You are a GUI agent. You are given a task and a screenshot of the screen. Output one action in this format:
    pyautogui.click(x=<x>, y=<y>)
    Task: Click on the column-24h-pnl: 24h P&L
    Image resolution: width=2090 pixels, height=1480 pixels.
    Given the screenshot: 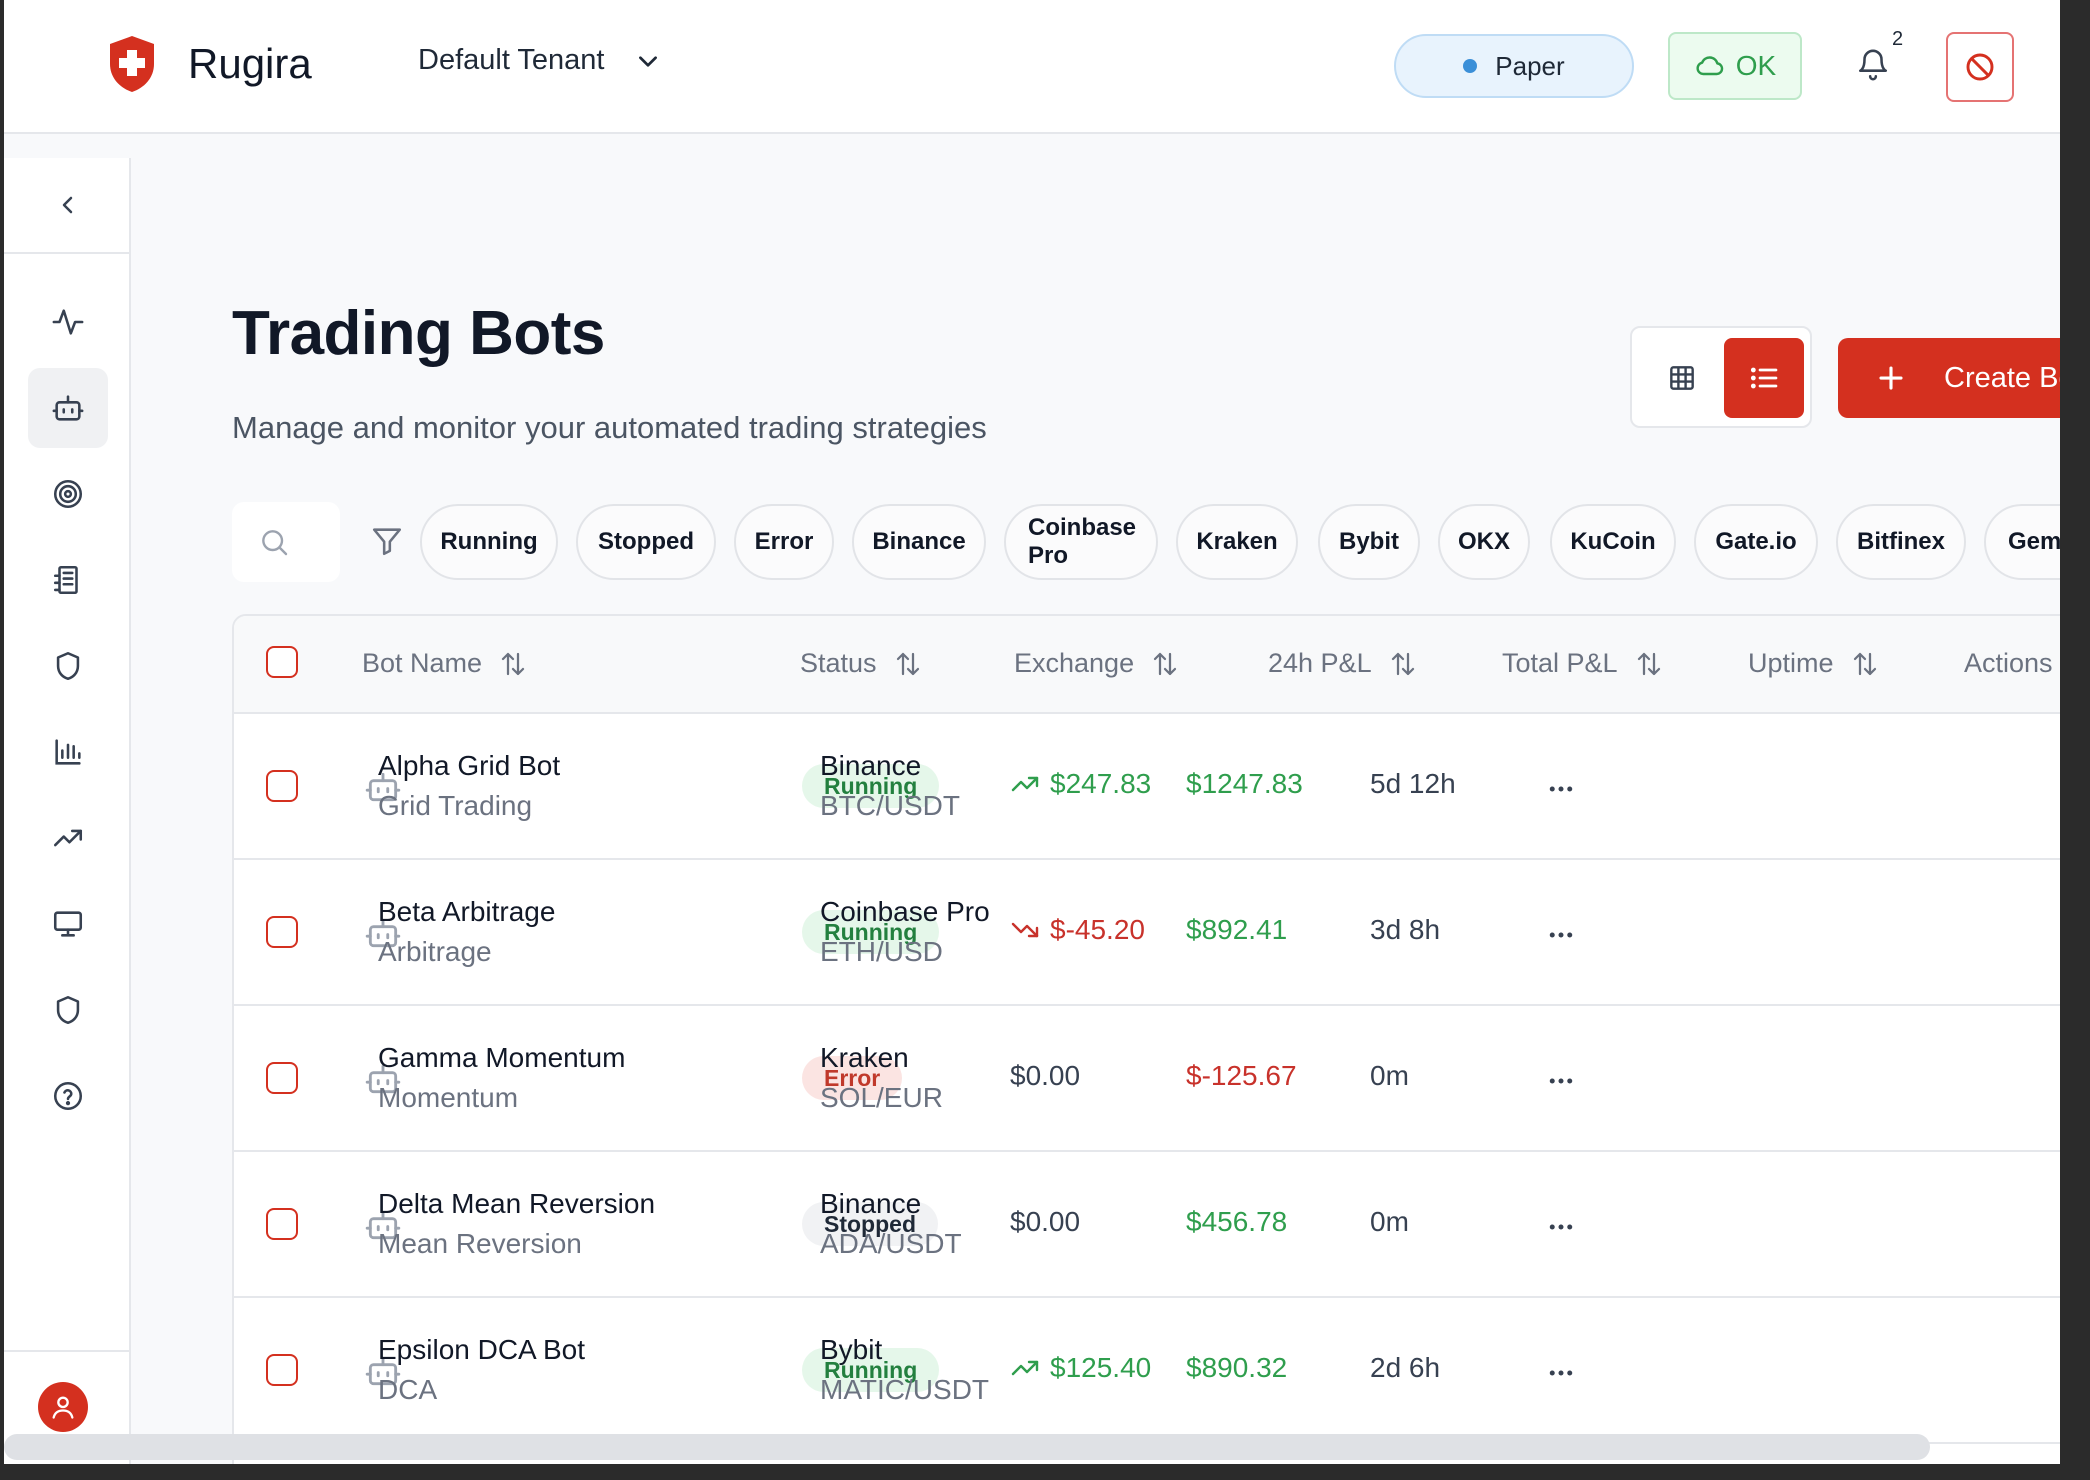 What is the action you would take?
    pyautogui.click(x=1343, y=663)
    